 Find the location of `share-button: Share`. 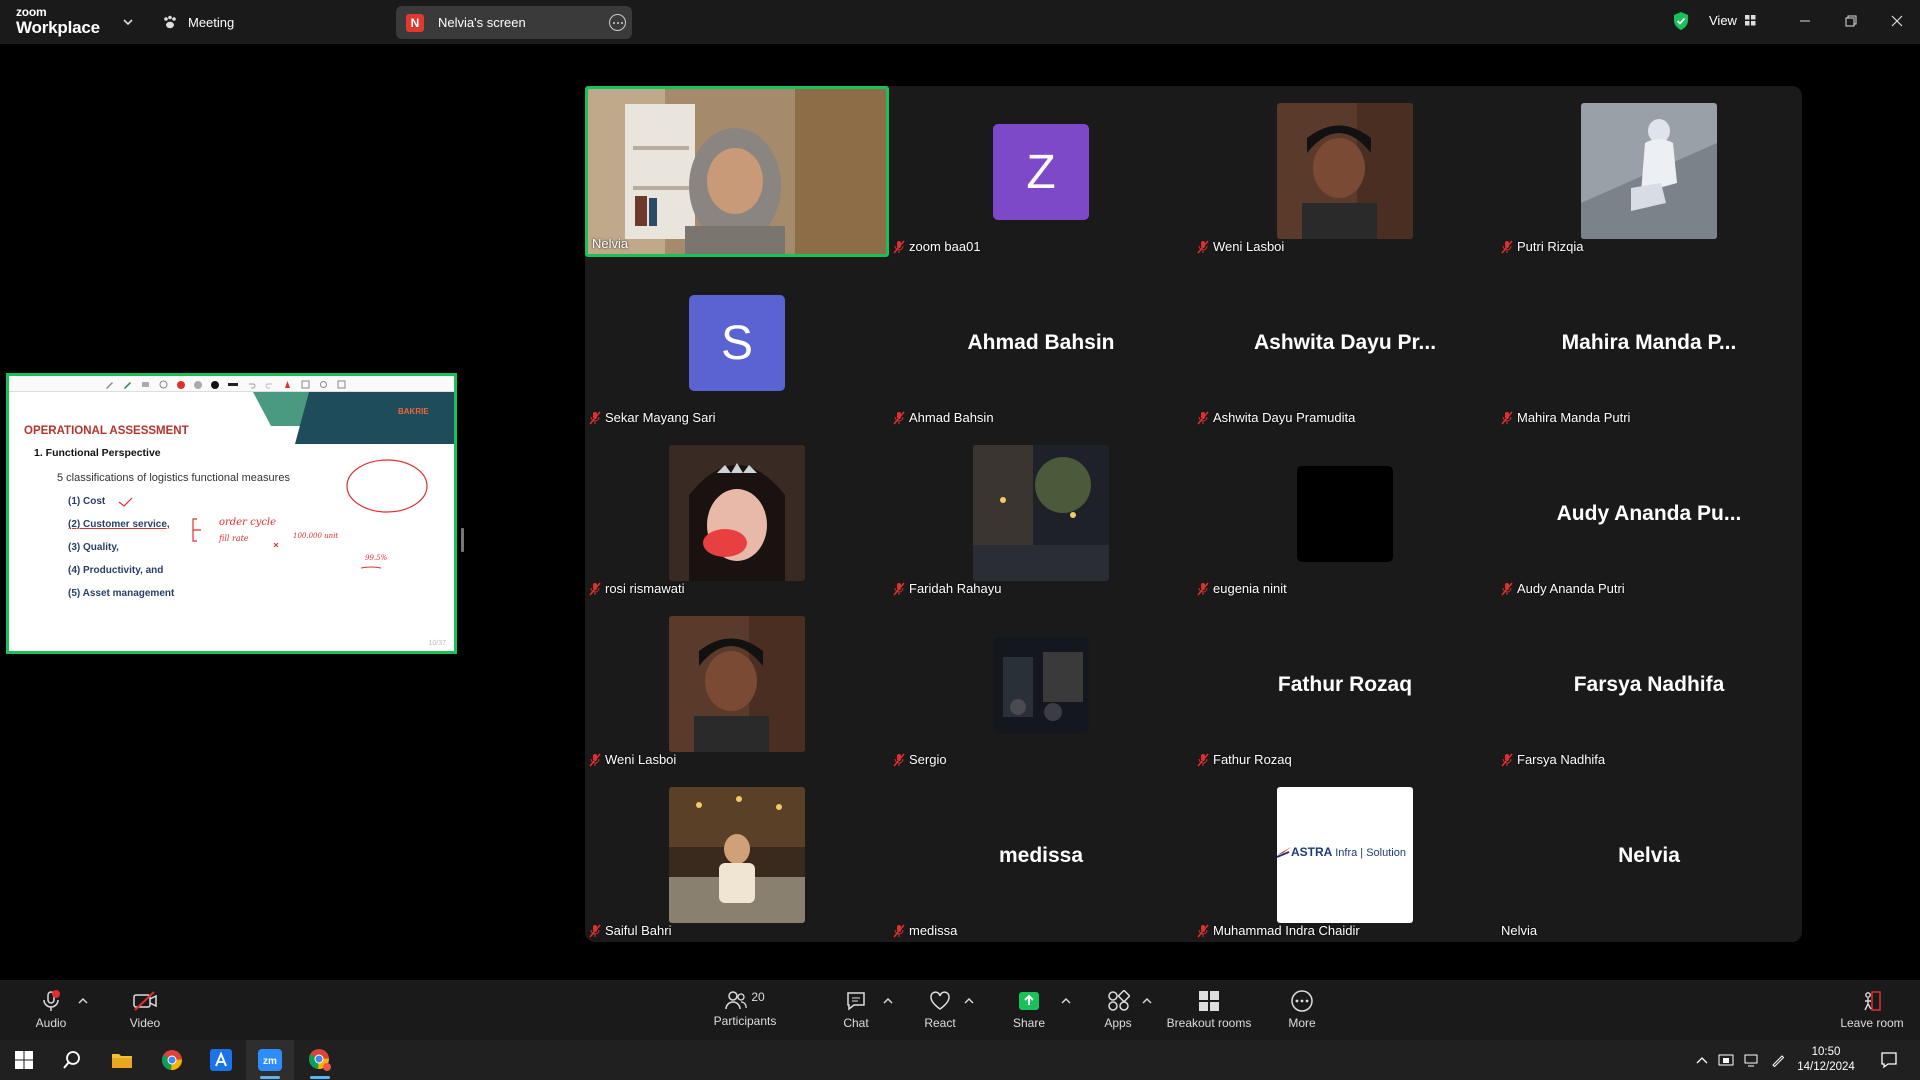

share-button: Share is located at coordinates (1029, 1010).